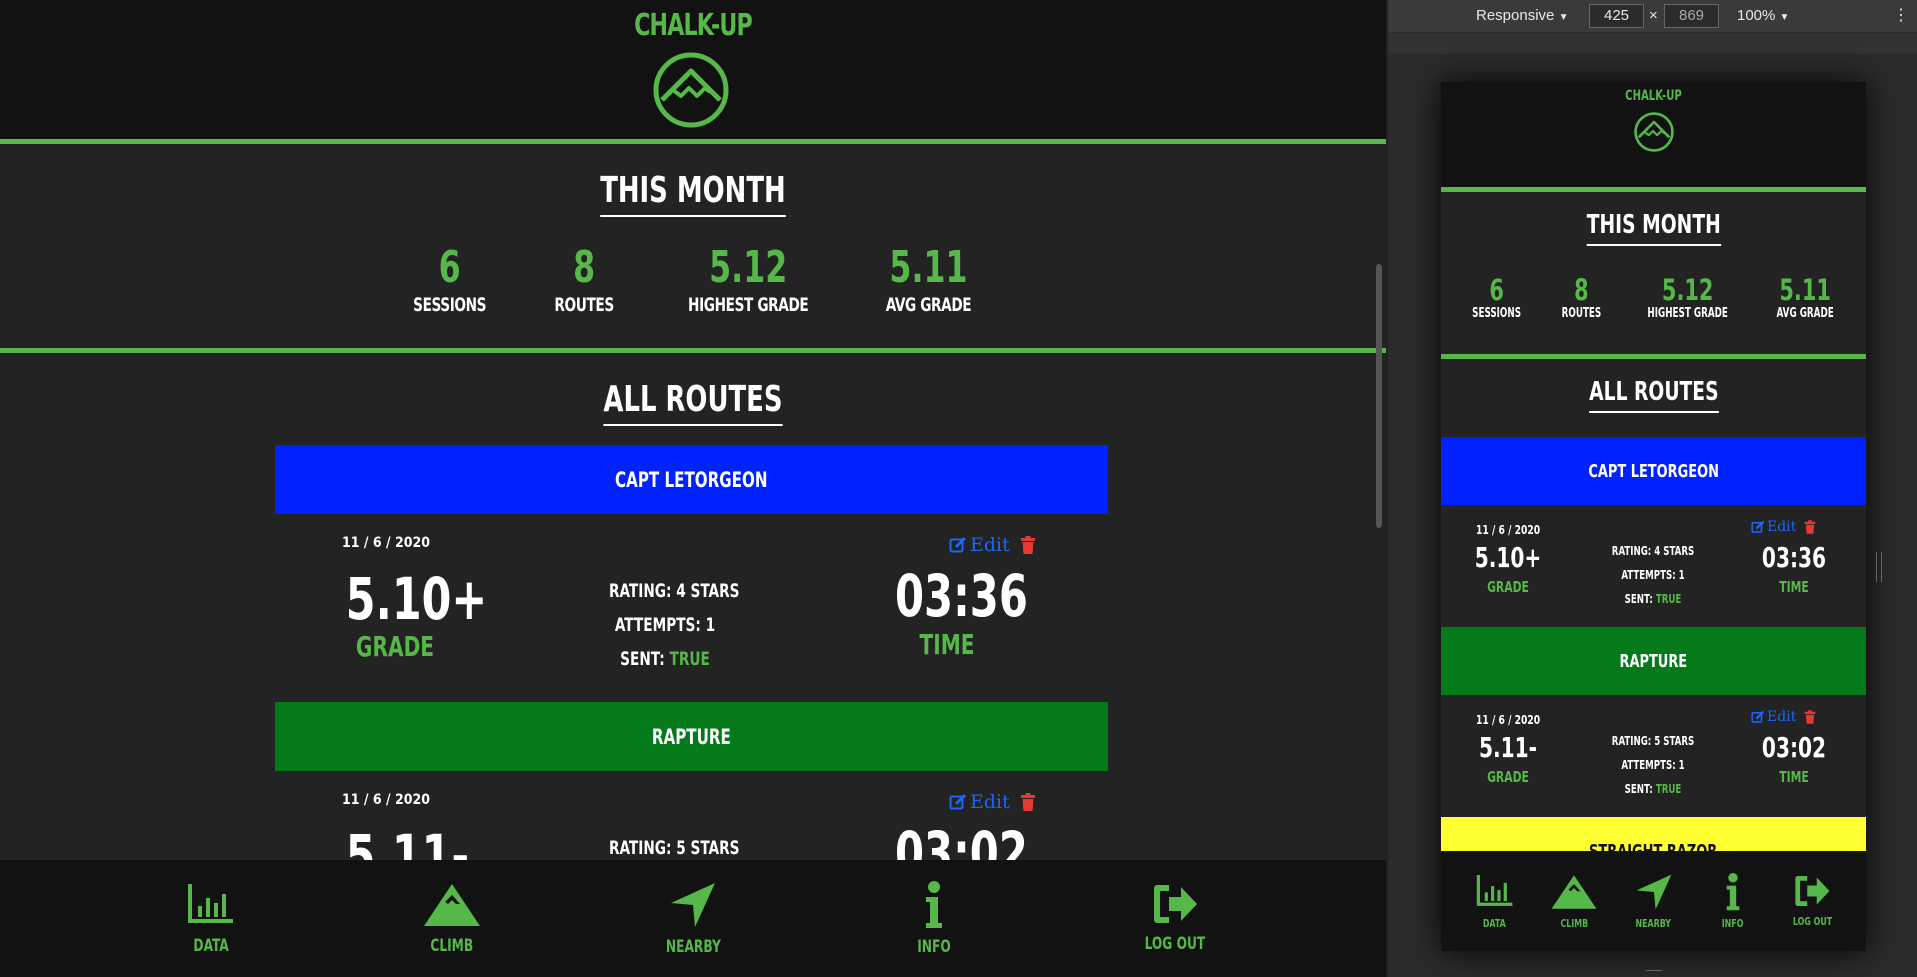  Describe the element at coordinates (1508, 758) in the screenshot. I see `route-grade: 5.11- GRADE` at that location.